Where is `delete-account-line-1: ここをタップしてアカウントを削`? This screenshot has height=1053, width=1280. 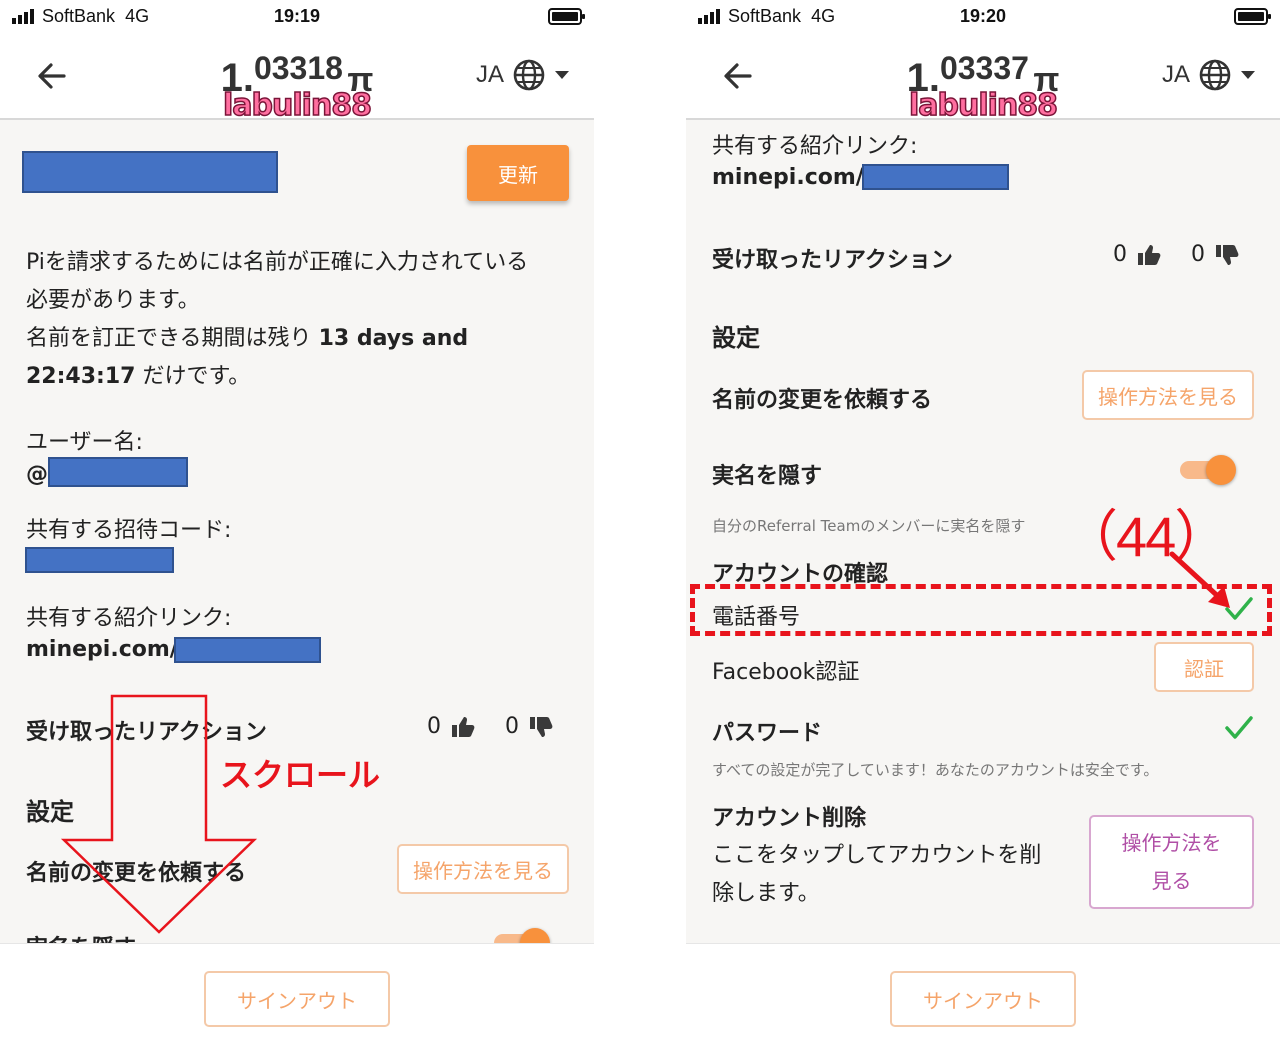
delete-account-line-1: ここをタップしてアカウントを削 is located at coordinates (876, 853).